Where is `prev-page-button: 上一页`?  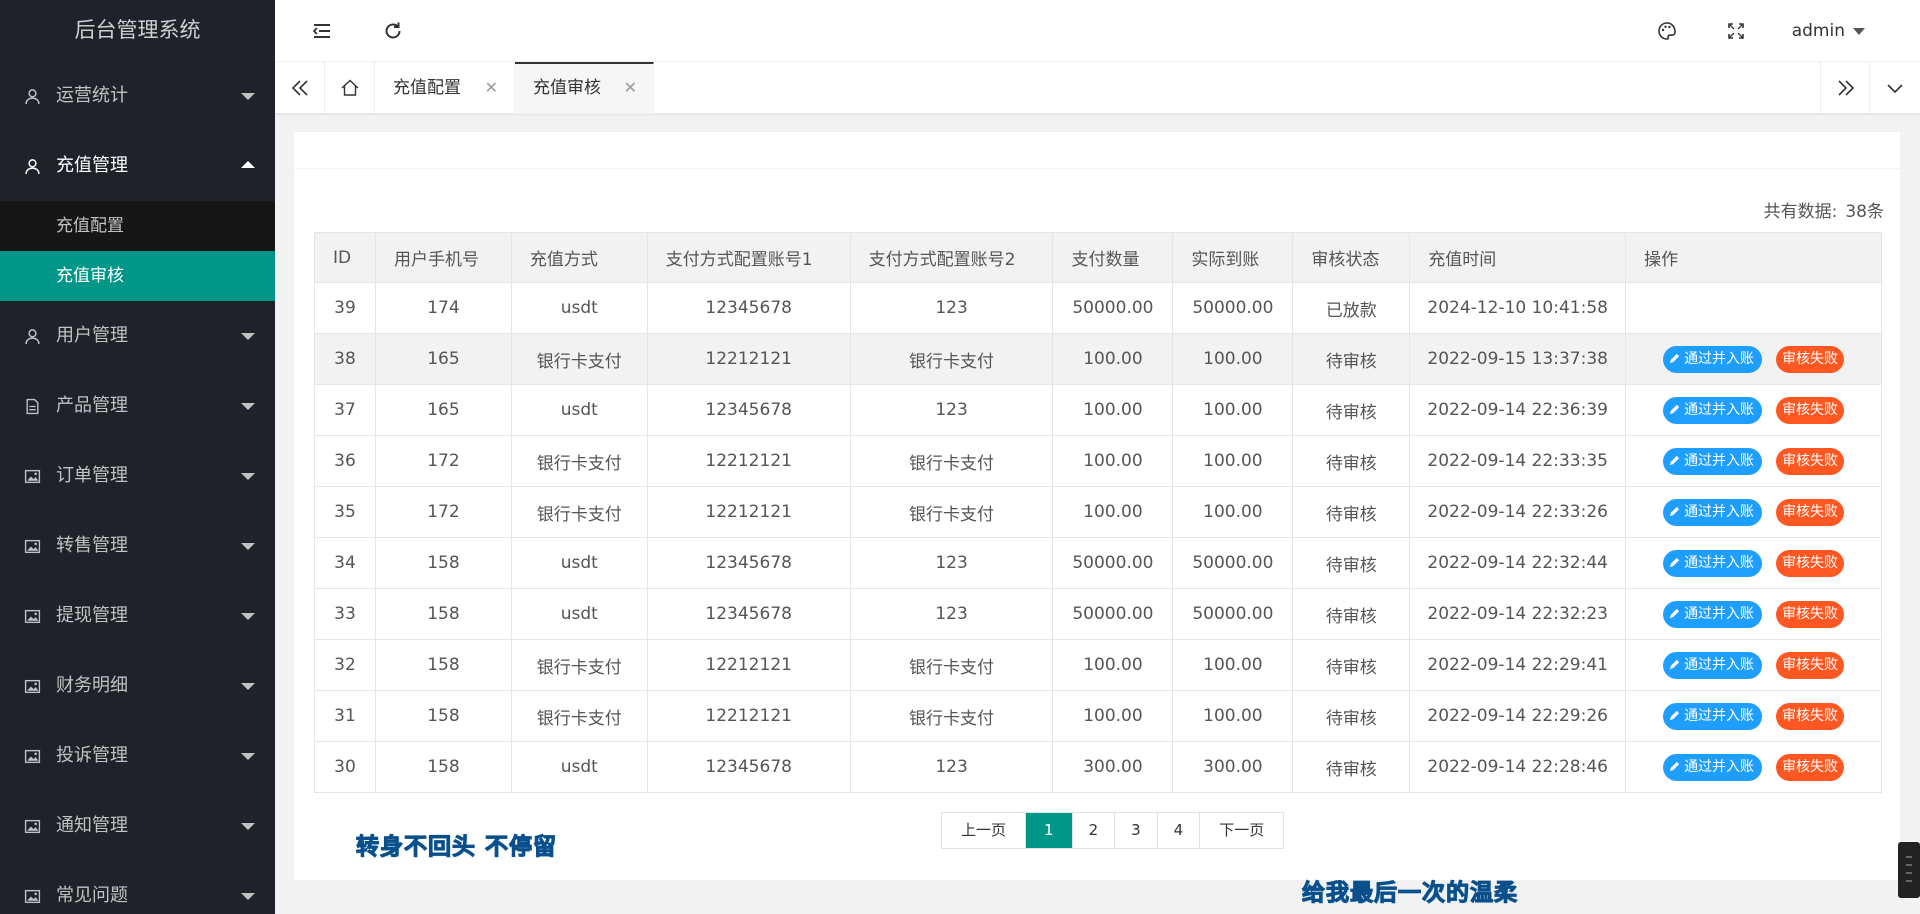 prev-page-button: 上一页 is located at coordinates (984, 830).